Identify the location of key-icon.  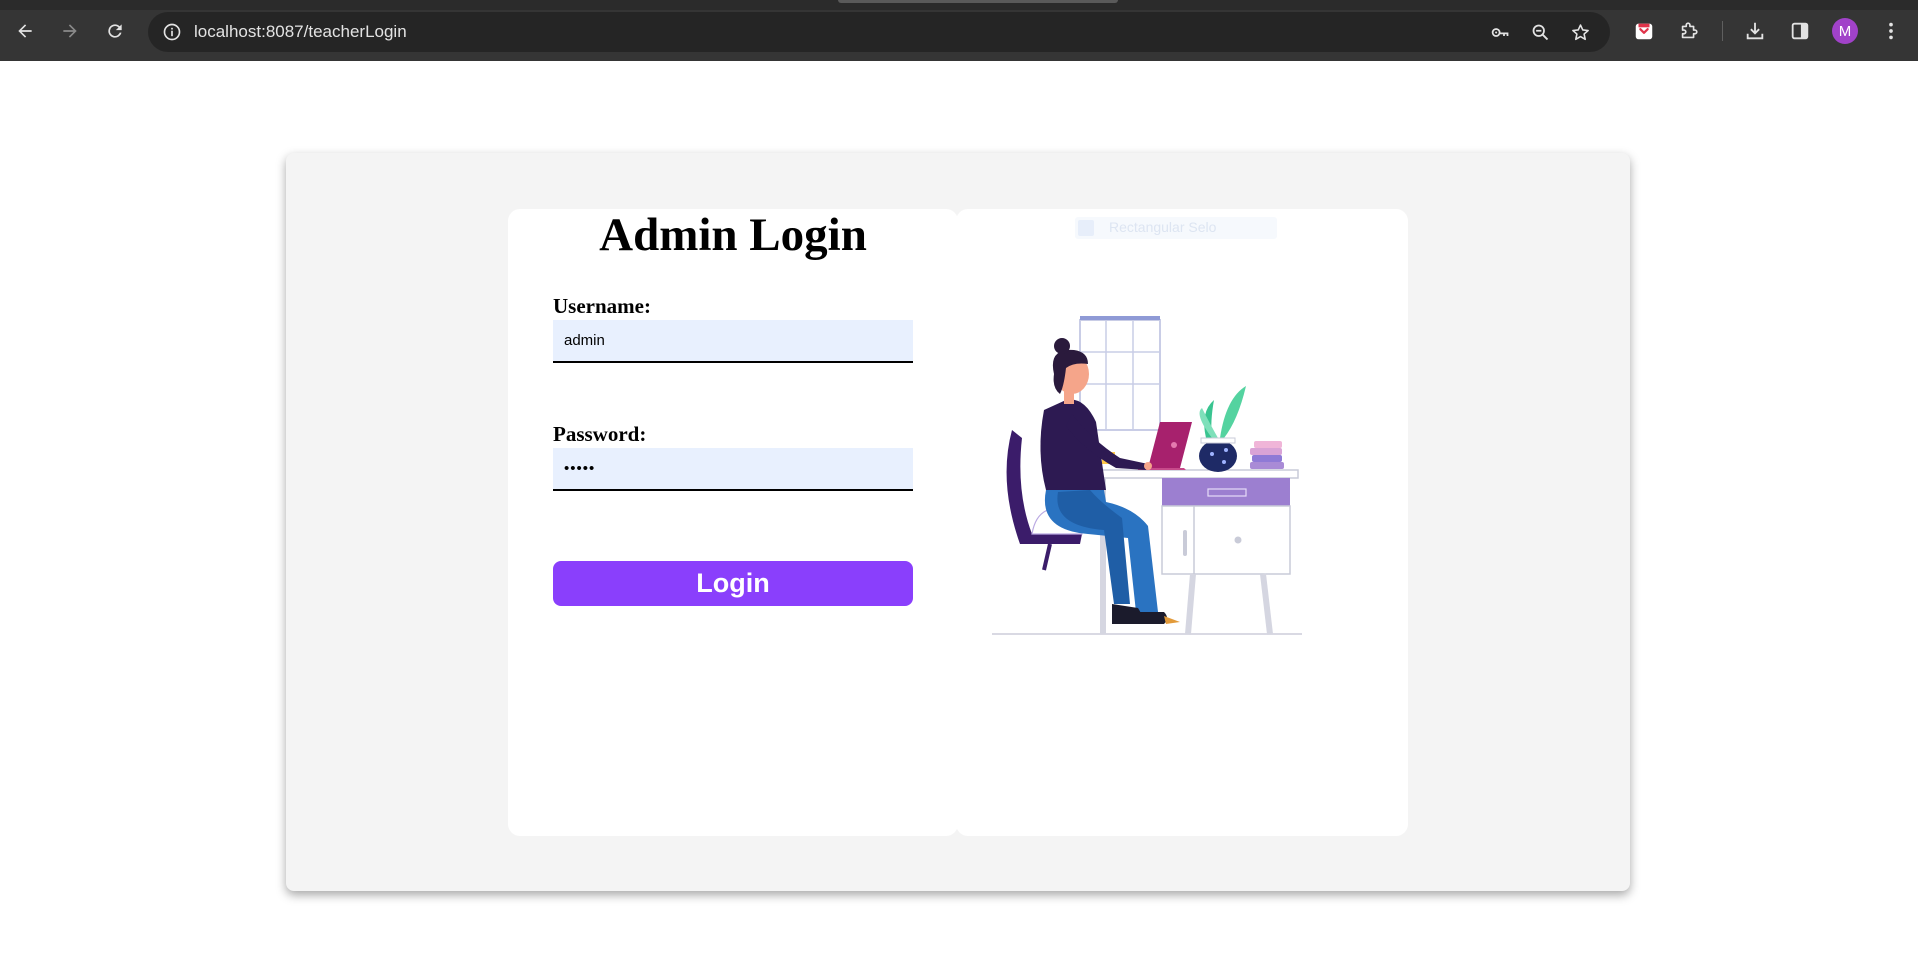
(1499, 32).